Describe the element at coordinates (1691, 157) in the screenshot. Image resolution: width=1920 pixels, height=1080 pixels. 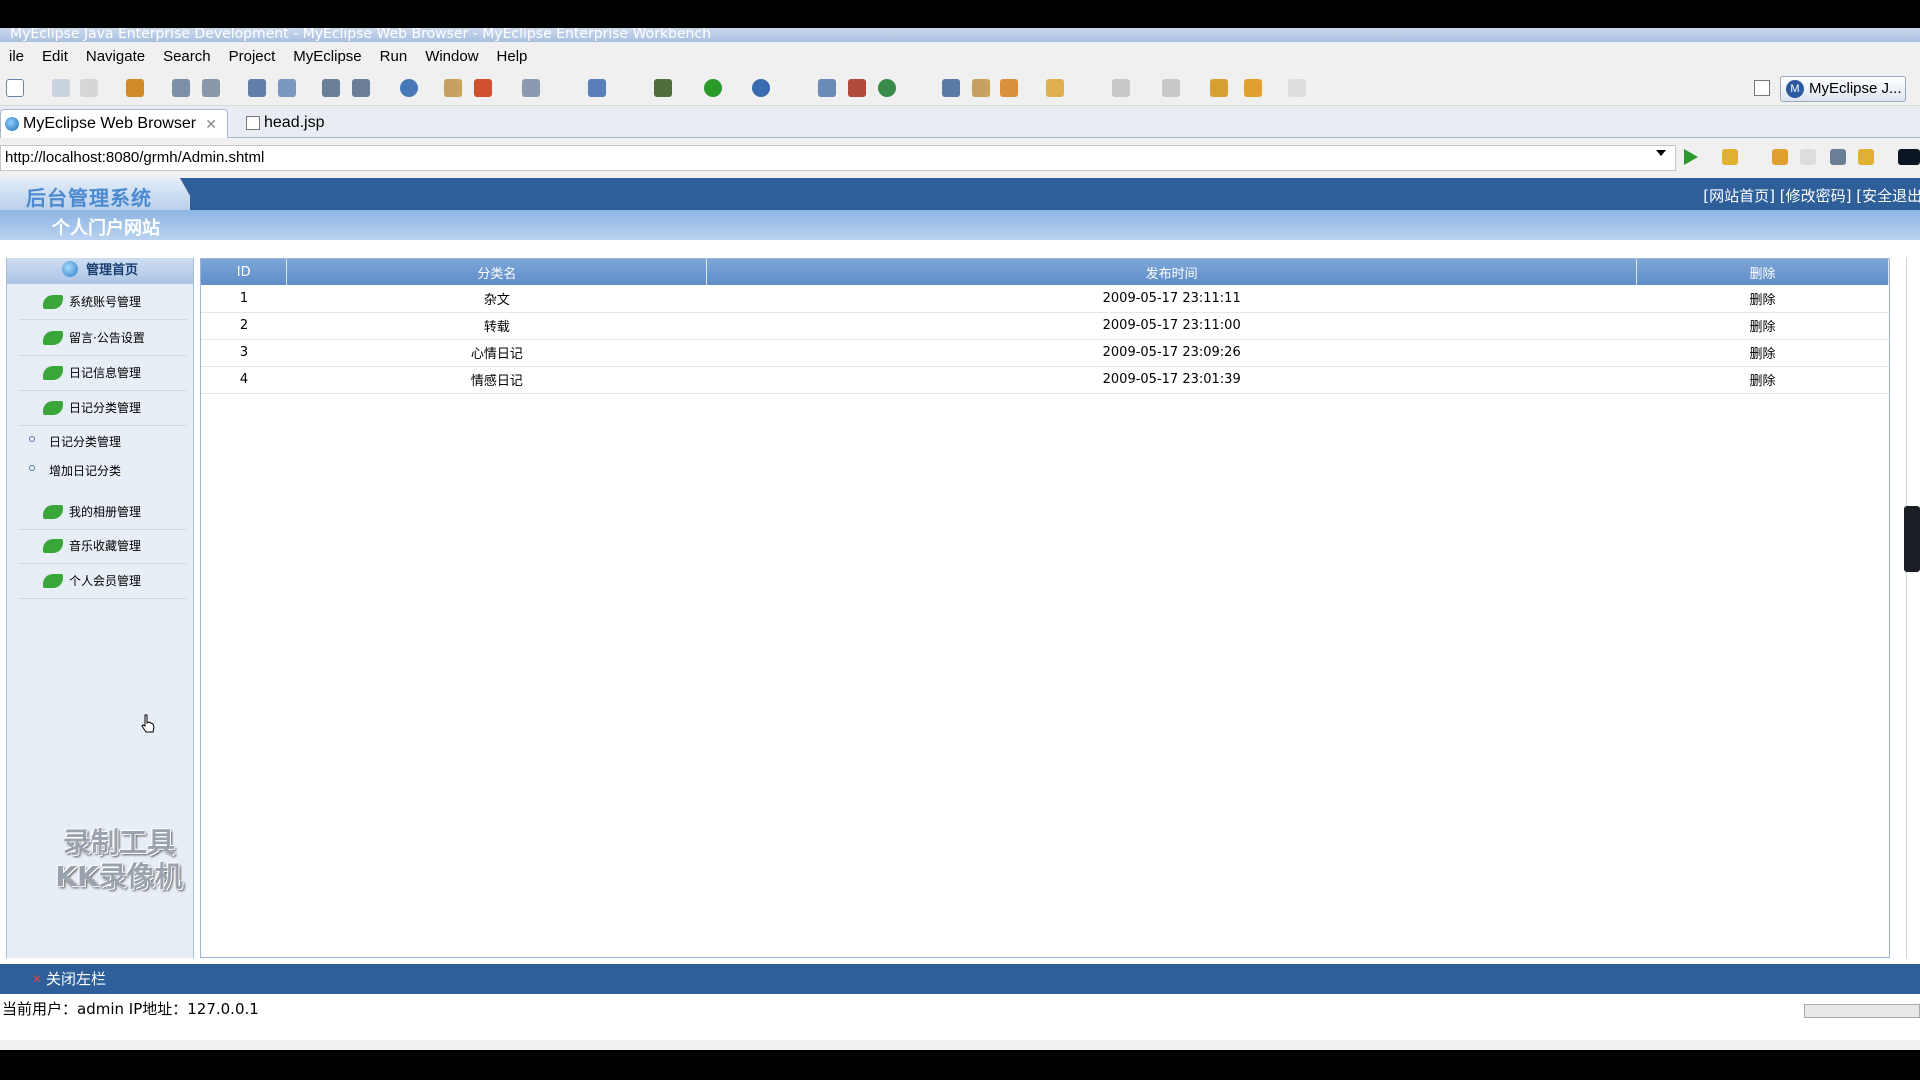
I see `go-icon` at that location.